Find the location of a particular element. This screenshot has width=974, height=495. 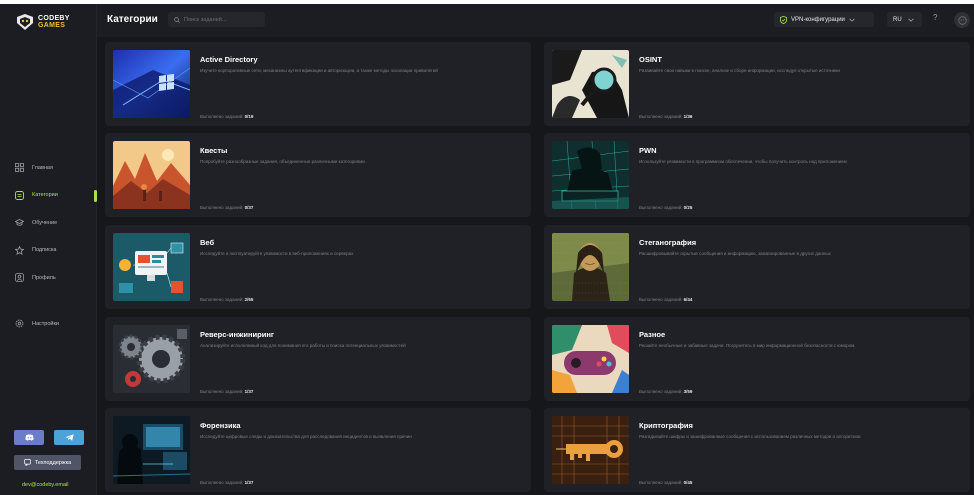

progress-value: 0/19 is located at coordinates (249, 116).